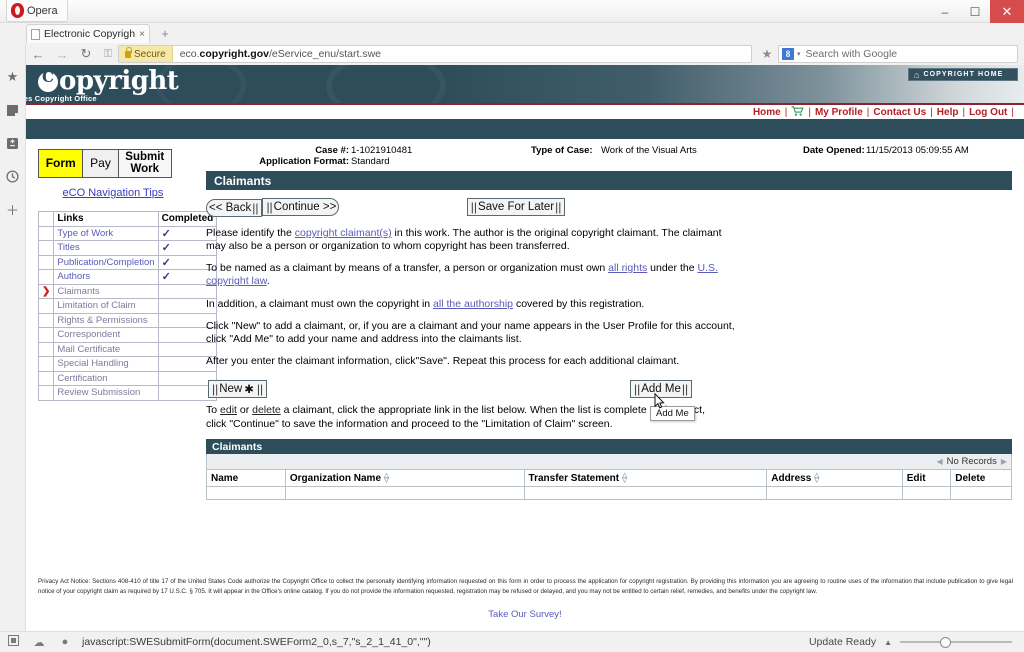 This screenshot has height=652, width=1024. I want to click on bookmarks-star-icon: ★, so click(13, 77).